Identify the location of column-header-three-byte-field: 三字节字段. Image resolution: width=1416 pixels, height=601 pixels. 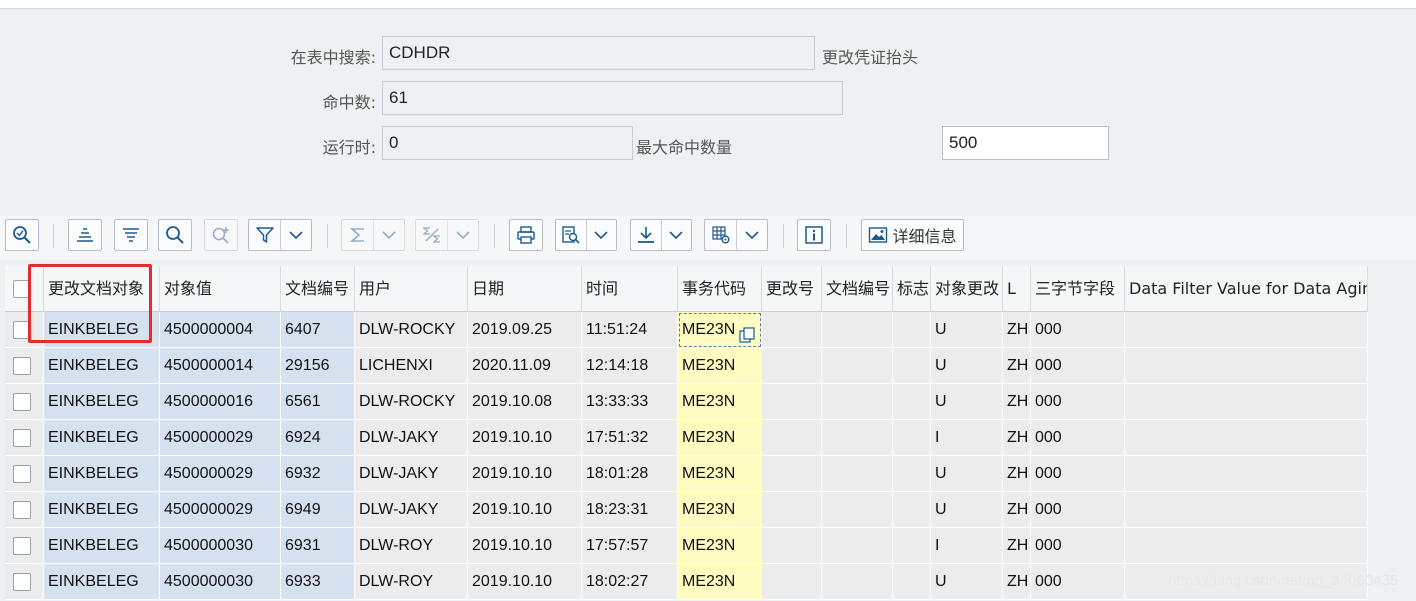
(1078, 289).